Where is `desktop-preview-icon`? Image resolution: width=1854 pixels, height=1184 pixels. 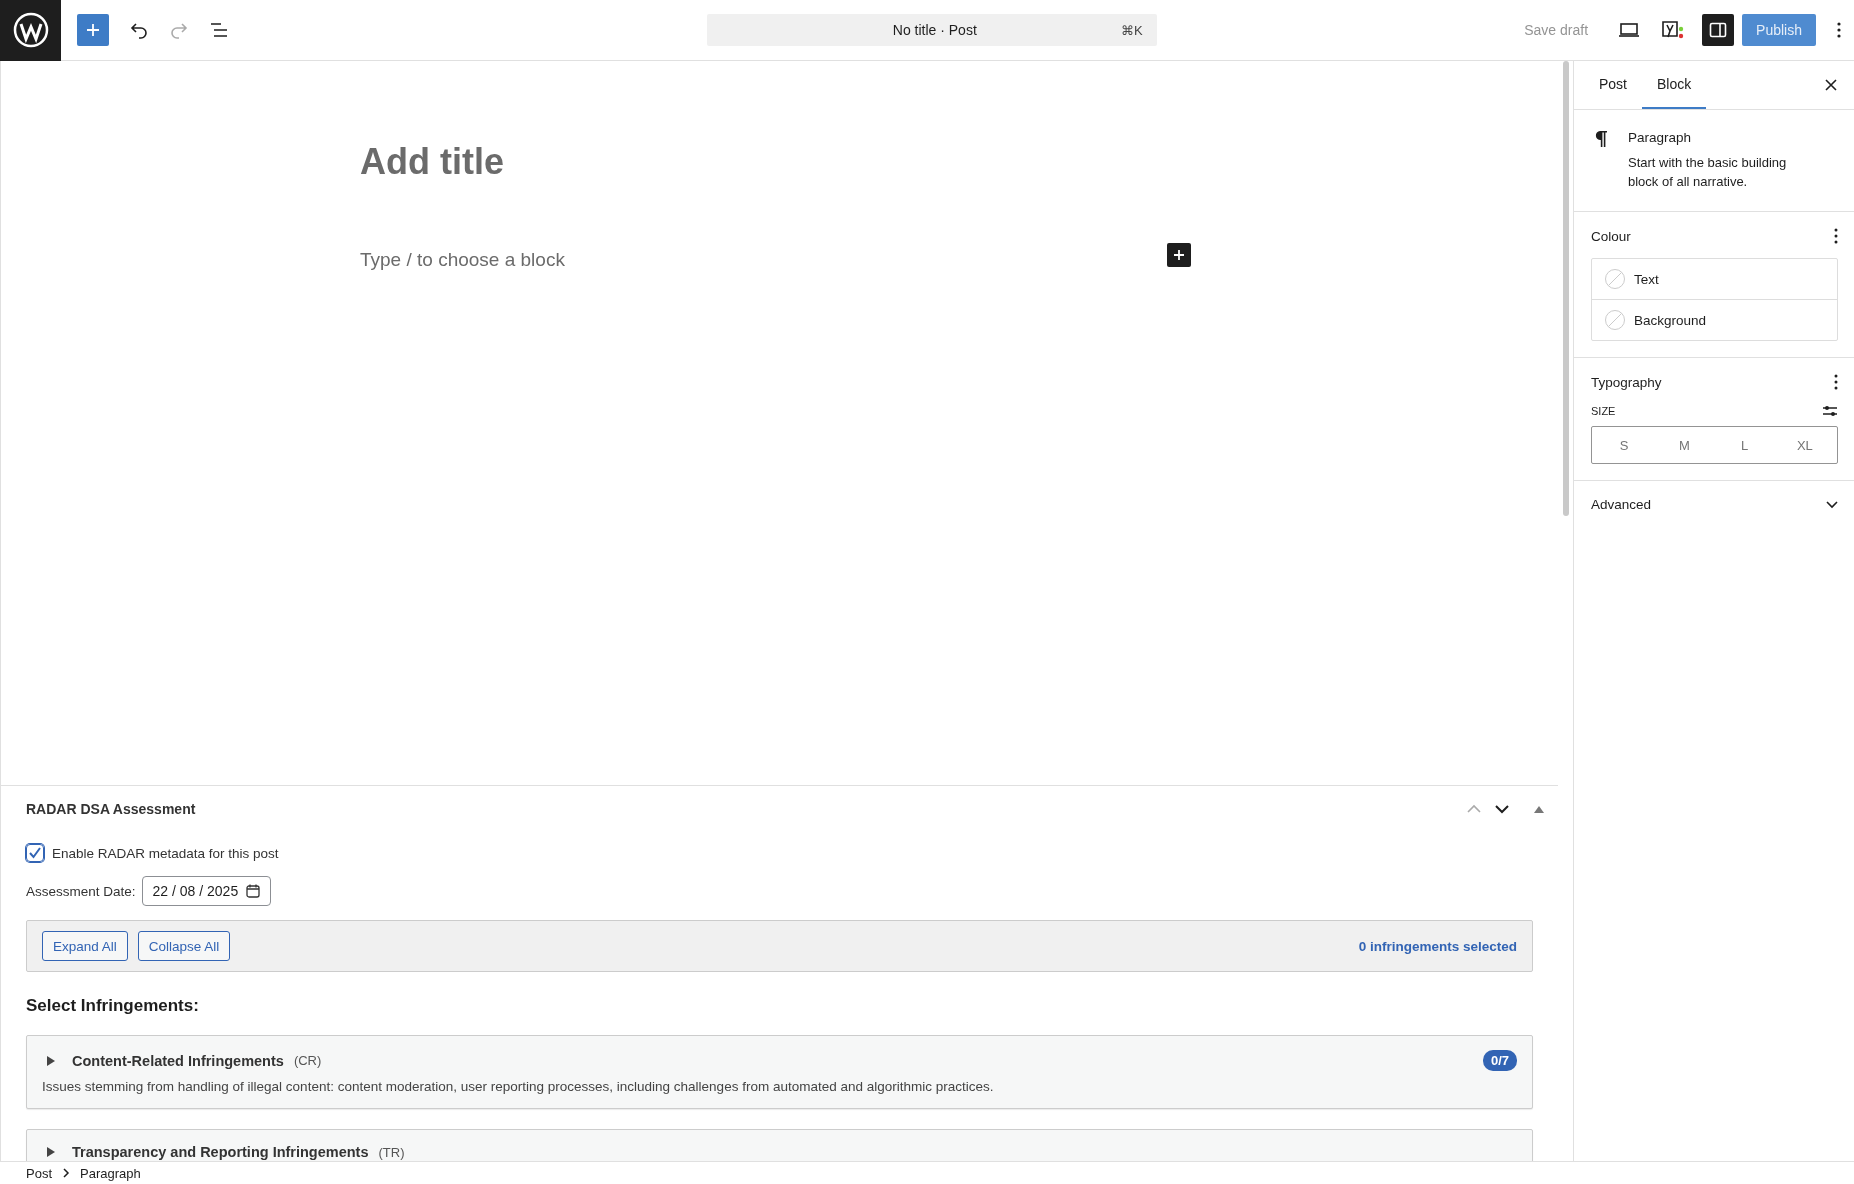
desktop-preview-icon is located at coordinates (1629, 30).